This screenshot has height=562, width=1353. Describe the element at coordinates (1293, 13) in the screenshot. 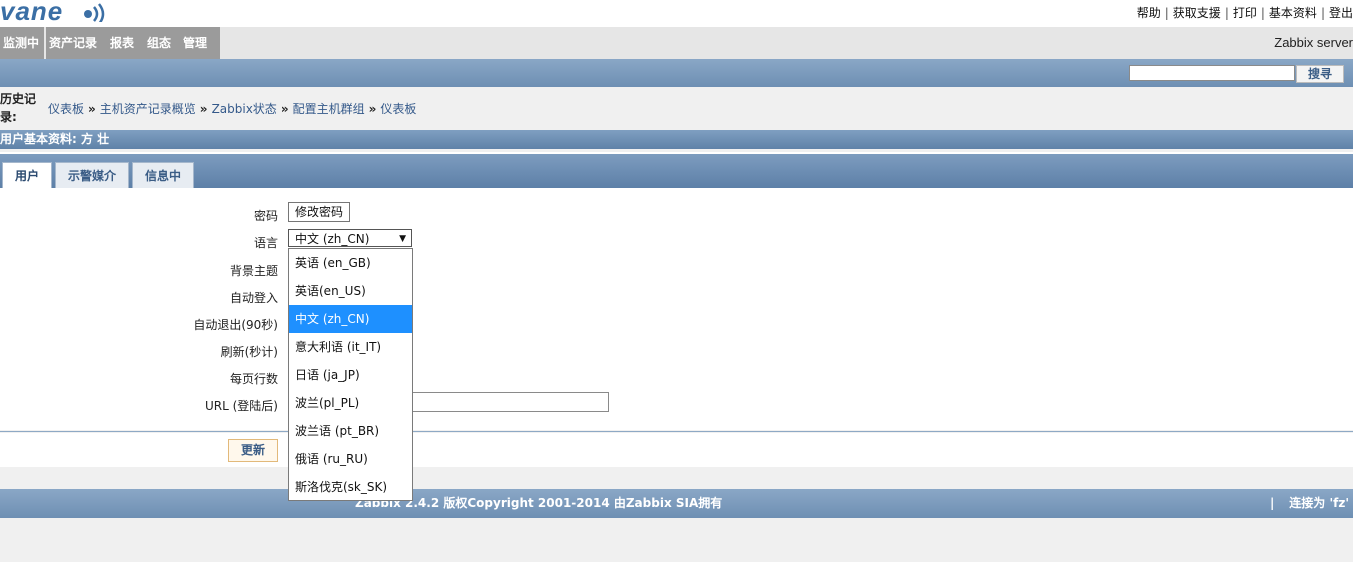

I see `profile-link: 基本资料` at that location.